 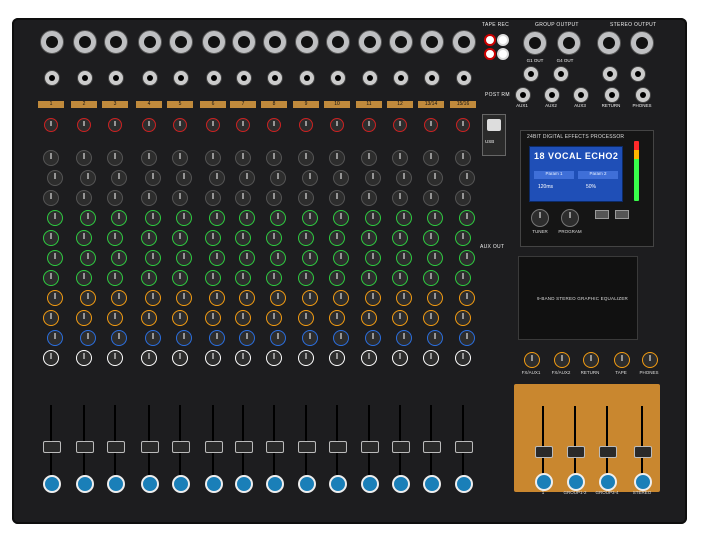 I want to click on stereo-insert-r-jack, so click(x=638, y=74).